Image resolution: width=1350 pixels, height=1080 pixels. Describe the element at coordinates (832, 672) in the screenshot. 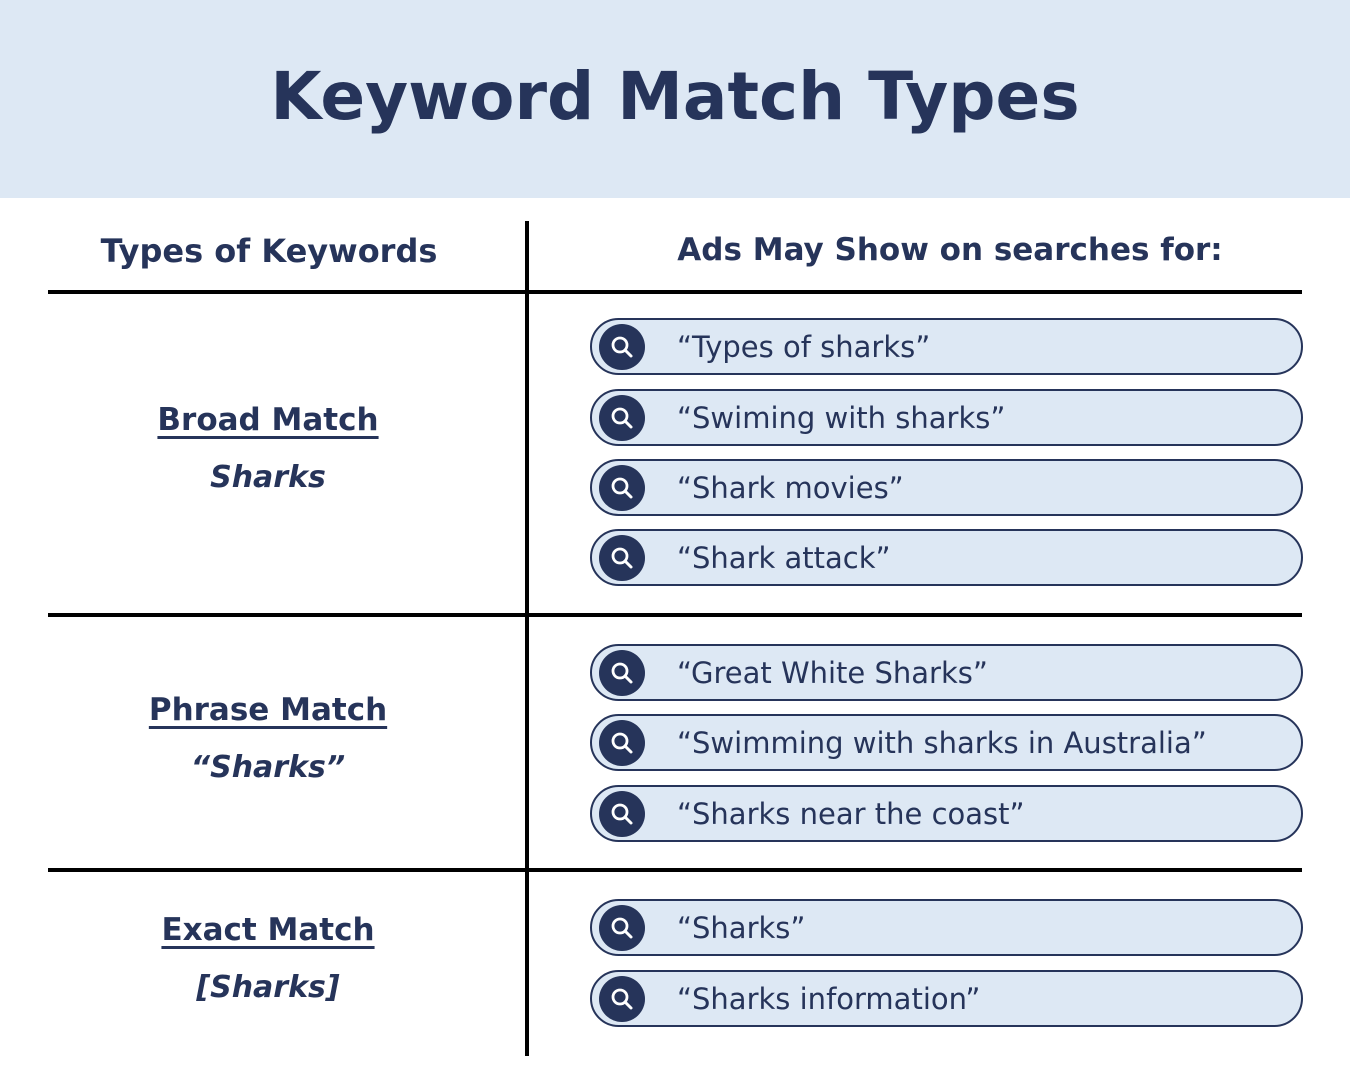

I see `search-query: “Great White Sharks”` at that location.